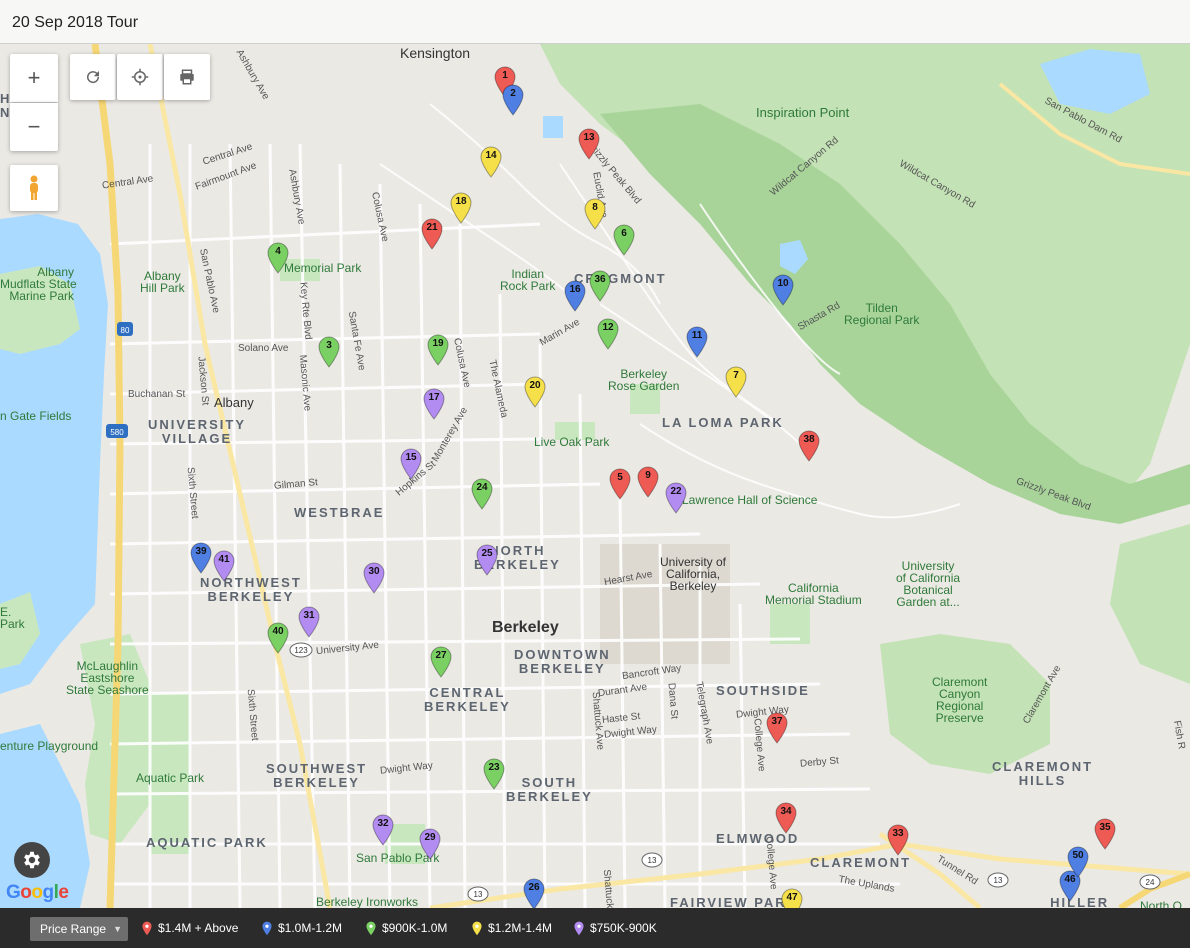 Image resolution: width=1190 pixels, height=948 pixels. What do you see at coordinates (278, 251) in the screenshot?
I see `marker-number: 4` at bounding box center [278, 251].